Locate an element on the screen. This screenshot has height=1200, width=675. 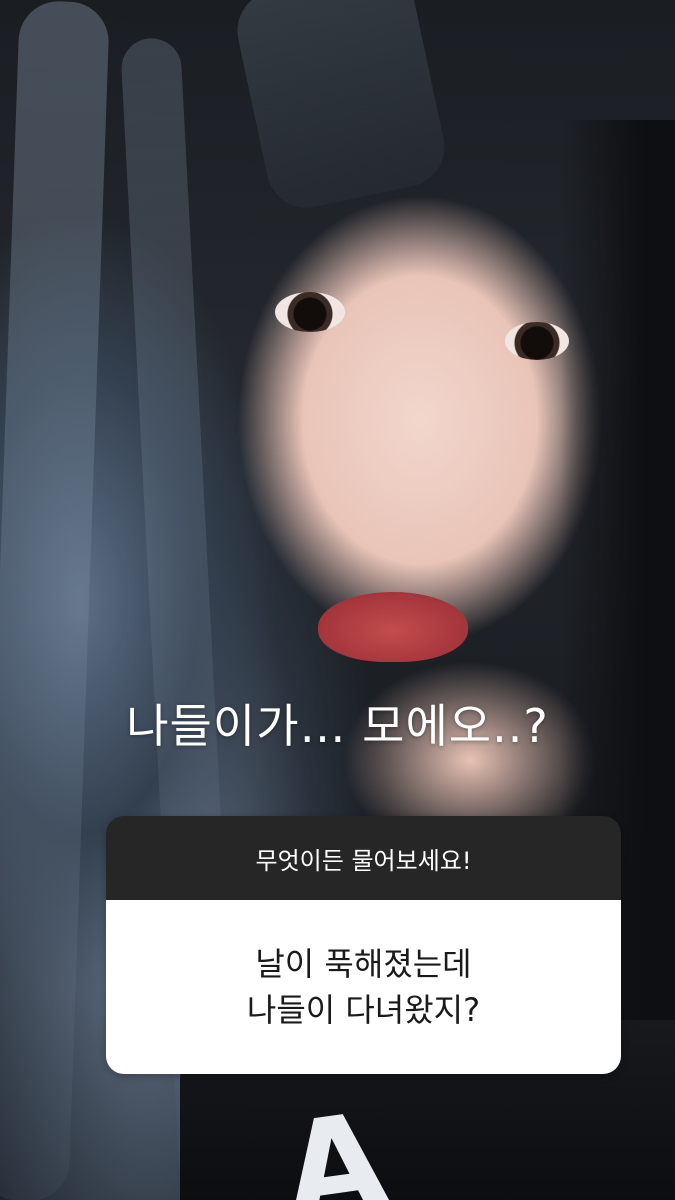
eye-right is located at coordinates (537, 341).